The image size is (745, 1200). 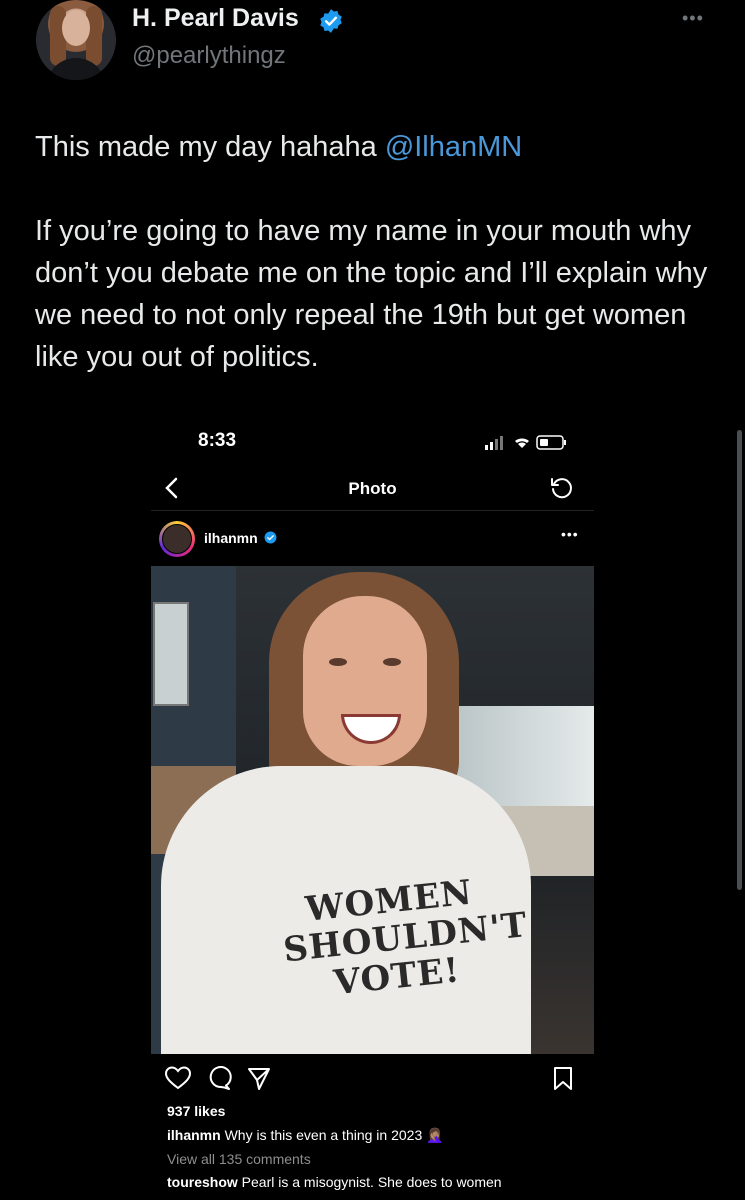 What do you see at coordinates (563, 1078) in the screenshot?
I see `save-bookmark-icon` at bounding box center [563, 1078].